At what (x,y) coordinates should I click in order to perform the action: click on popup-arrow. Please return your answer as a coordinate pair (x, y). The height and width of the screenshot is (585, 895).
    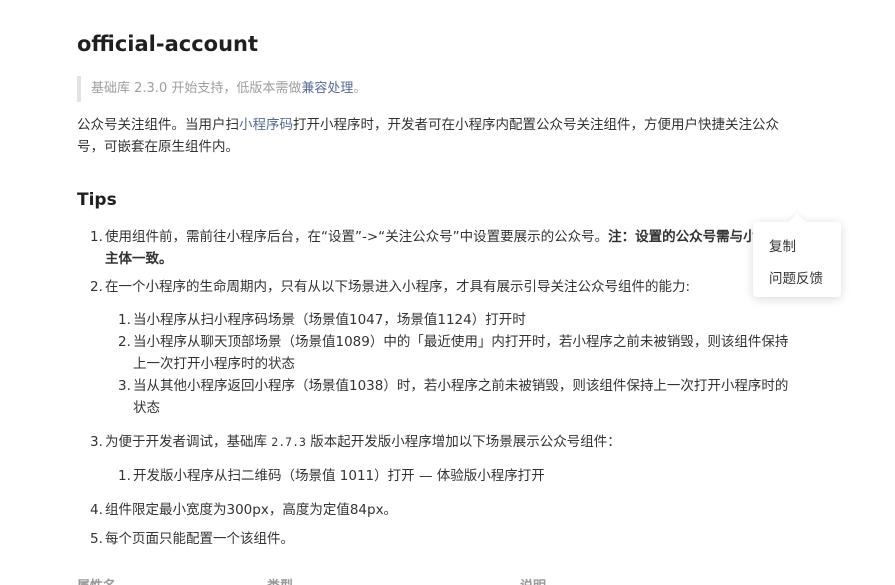
    Looking at the image, I should click on (797, 222).